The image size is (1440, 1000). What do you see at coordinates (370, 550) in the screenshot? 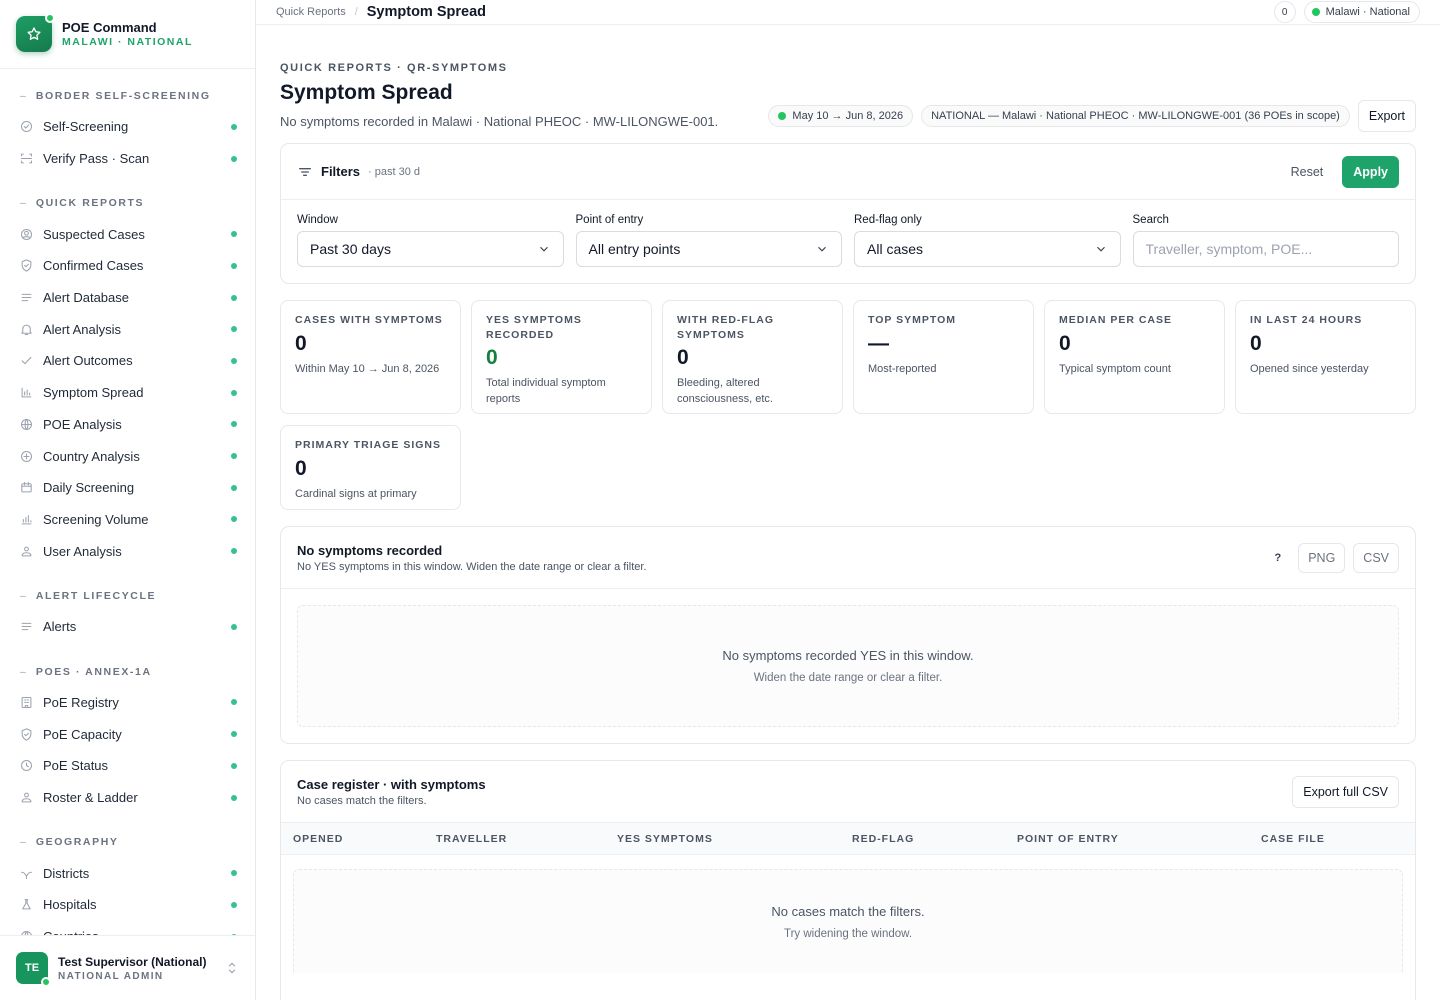
I see `symptoms-panel-title: No symptoms recorded` at bounding box center [370, 550].